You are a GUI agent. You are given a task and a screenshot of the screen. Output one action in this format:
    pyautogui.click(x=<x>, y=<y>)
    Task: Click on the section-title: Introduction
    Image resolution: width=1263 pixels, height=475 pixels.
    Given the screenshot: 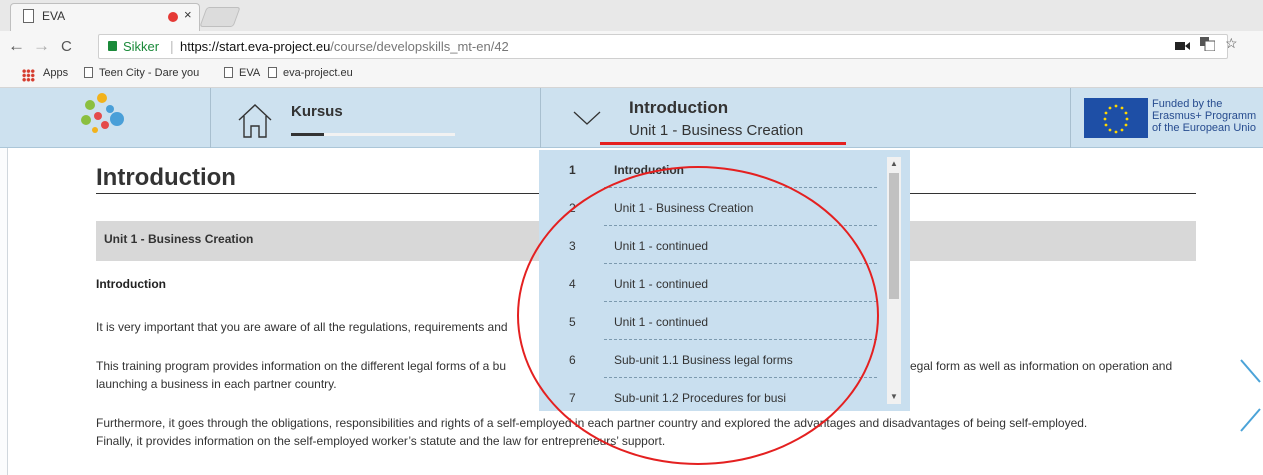 What is the action you would take?
    pyautogui.click(x=678, y=108)
    